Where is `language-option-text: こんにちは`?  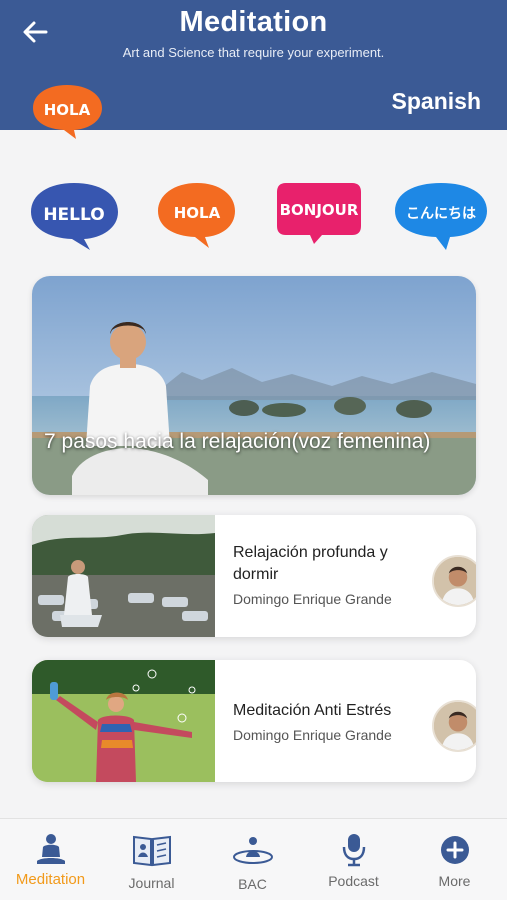
language-option-text: こんにちは is located at coordinates (441, 214).